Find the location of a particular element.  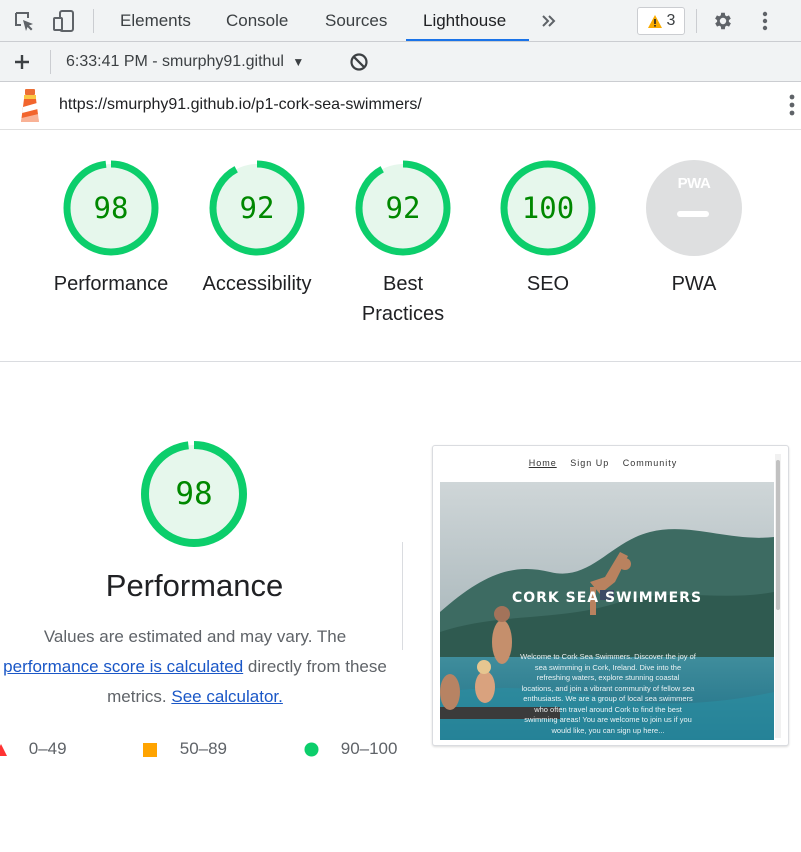

report-menu-icon is located at coordinates (792, 107).